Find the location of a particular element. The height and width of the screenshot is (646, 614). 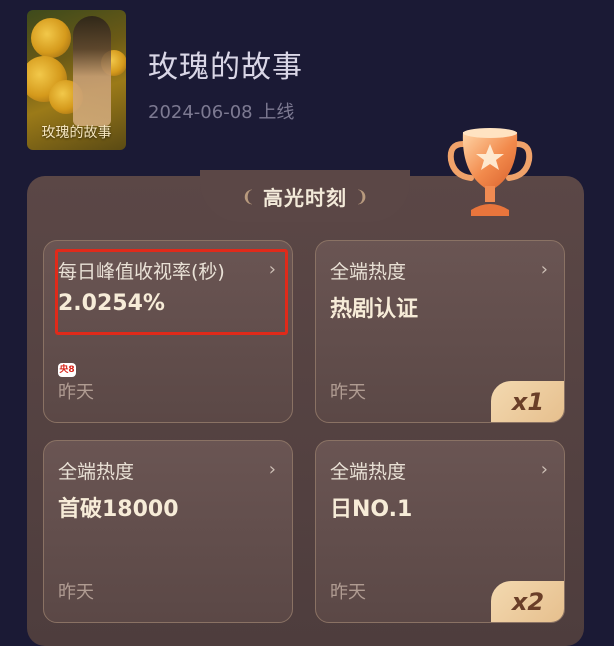

highlights-header: ❨ 高光时刻 ❩ is located at coordinates (305, 196).